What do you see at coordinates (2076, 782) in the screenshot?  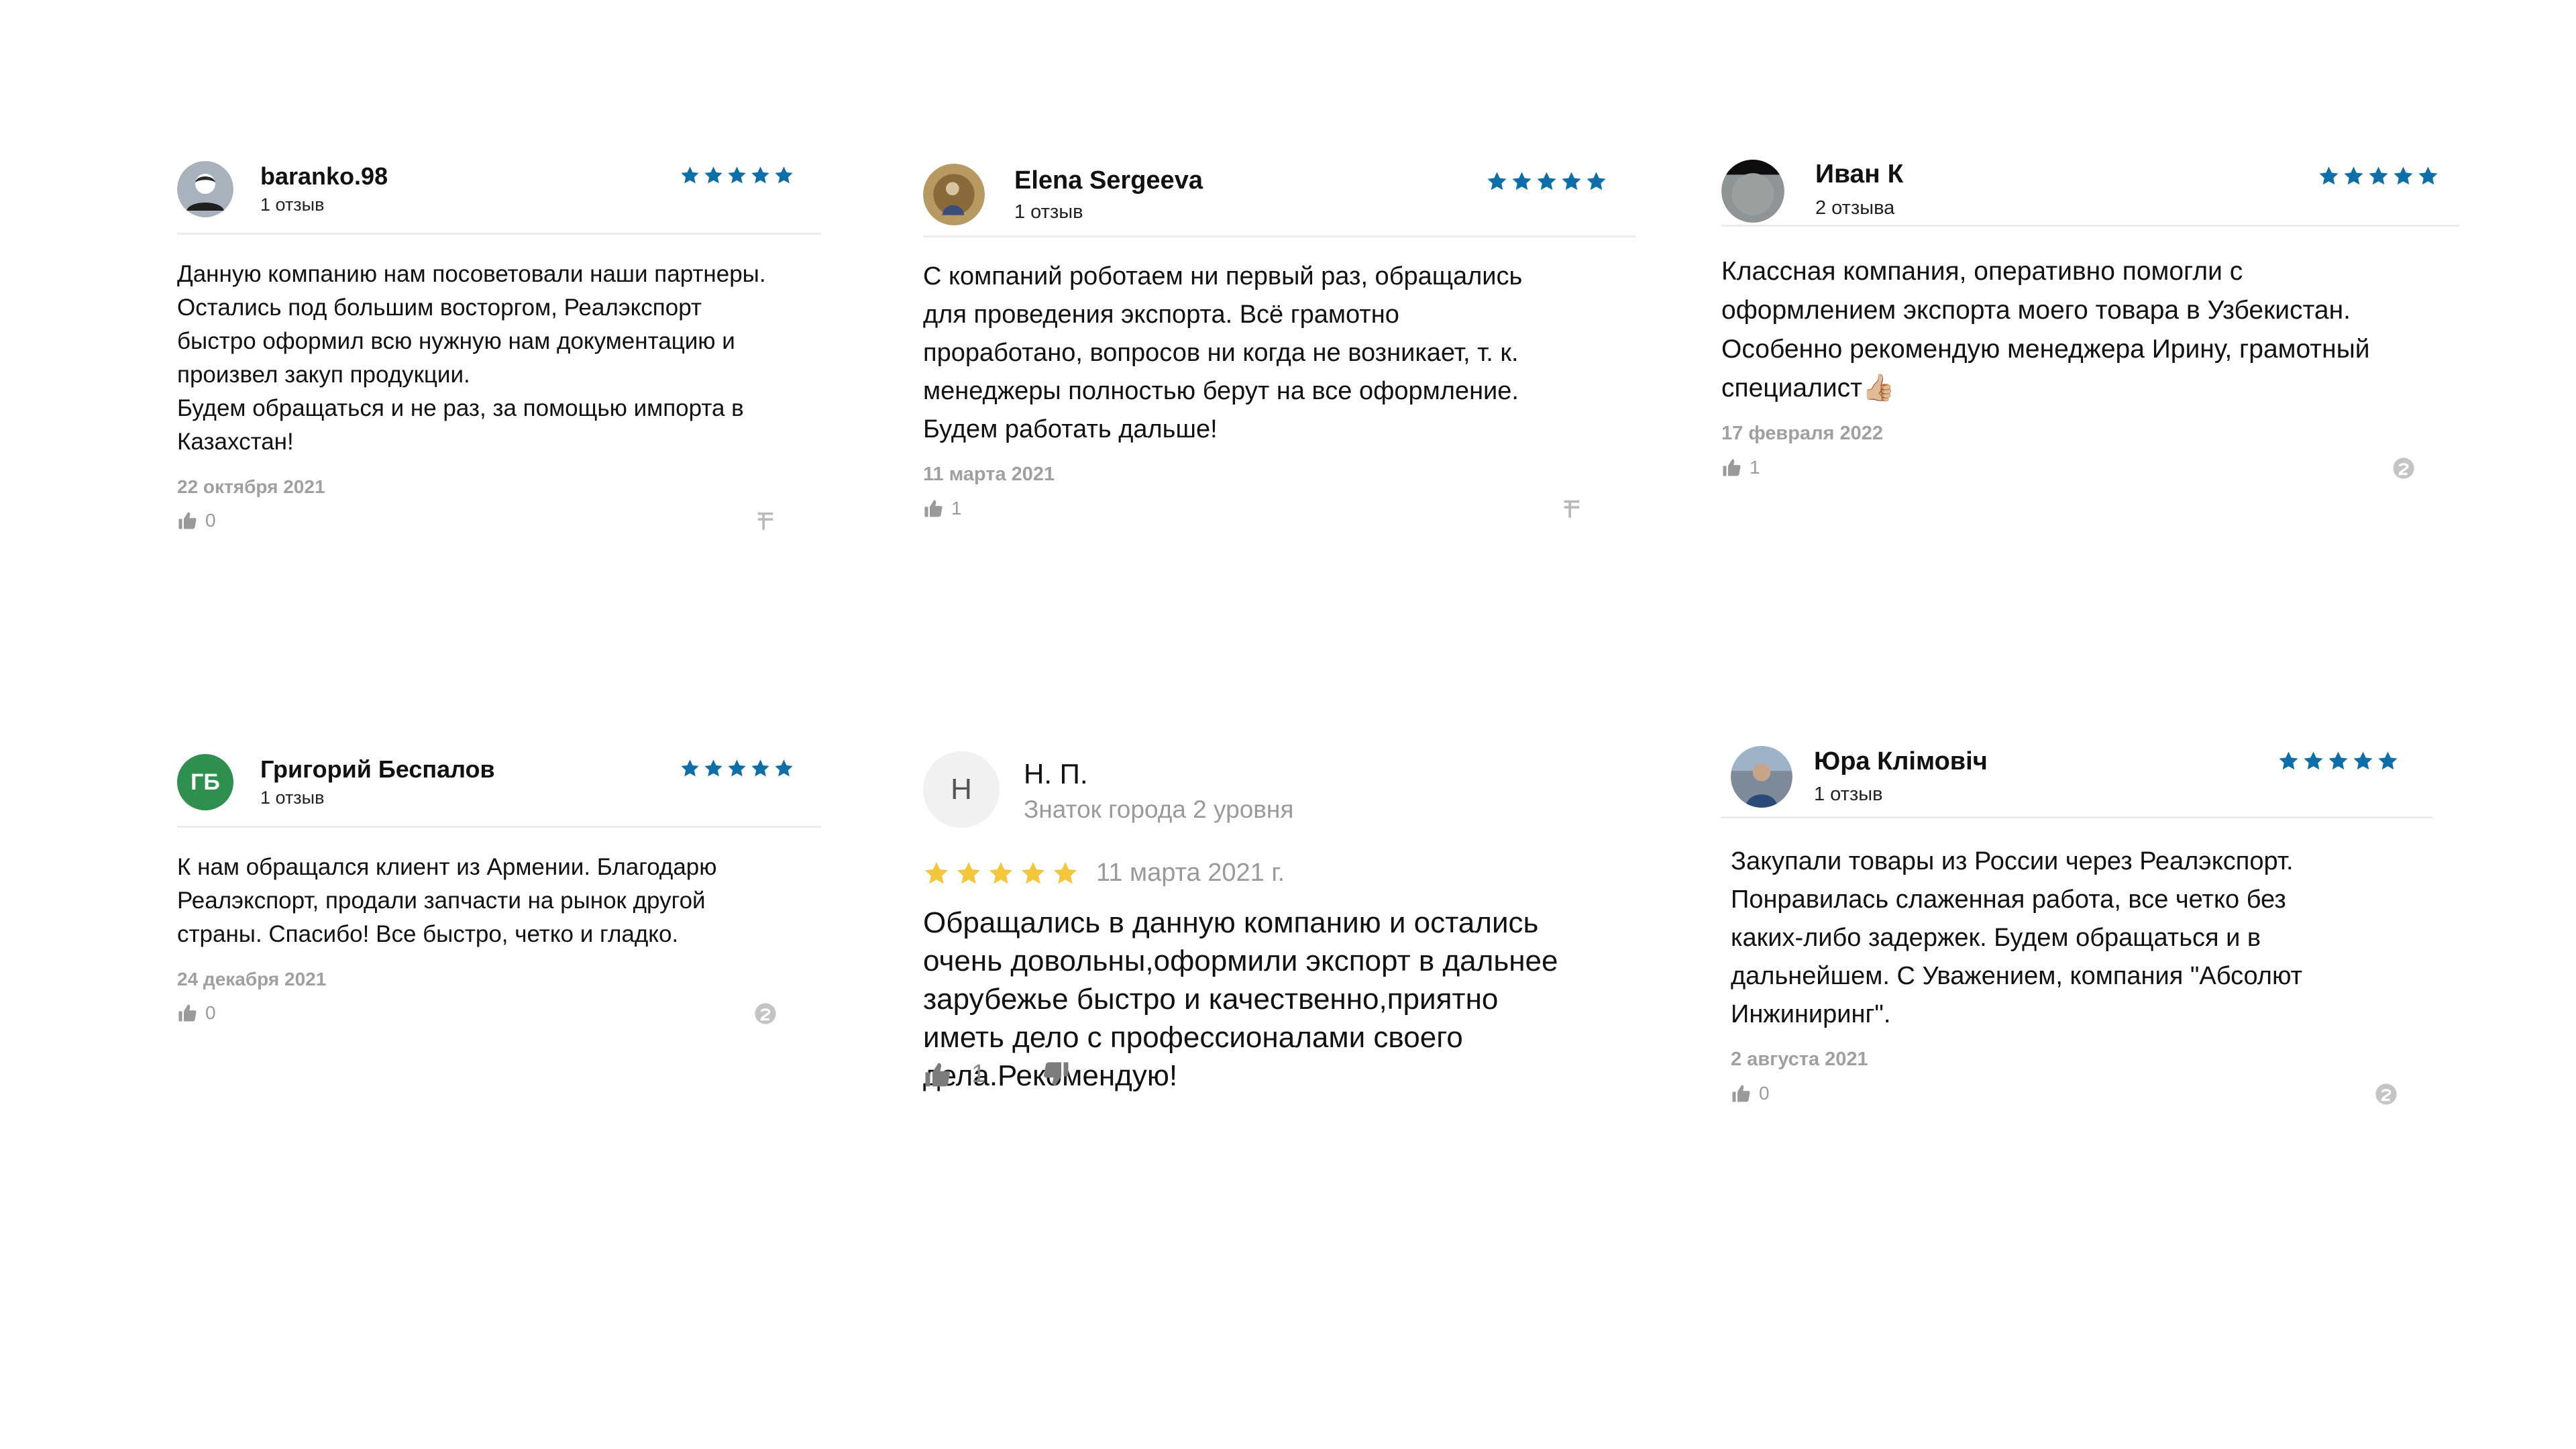 I see `review-header: Юра Клімовіч 1 отзыв` at bounding box center [2076, 782].